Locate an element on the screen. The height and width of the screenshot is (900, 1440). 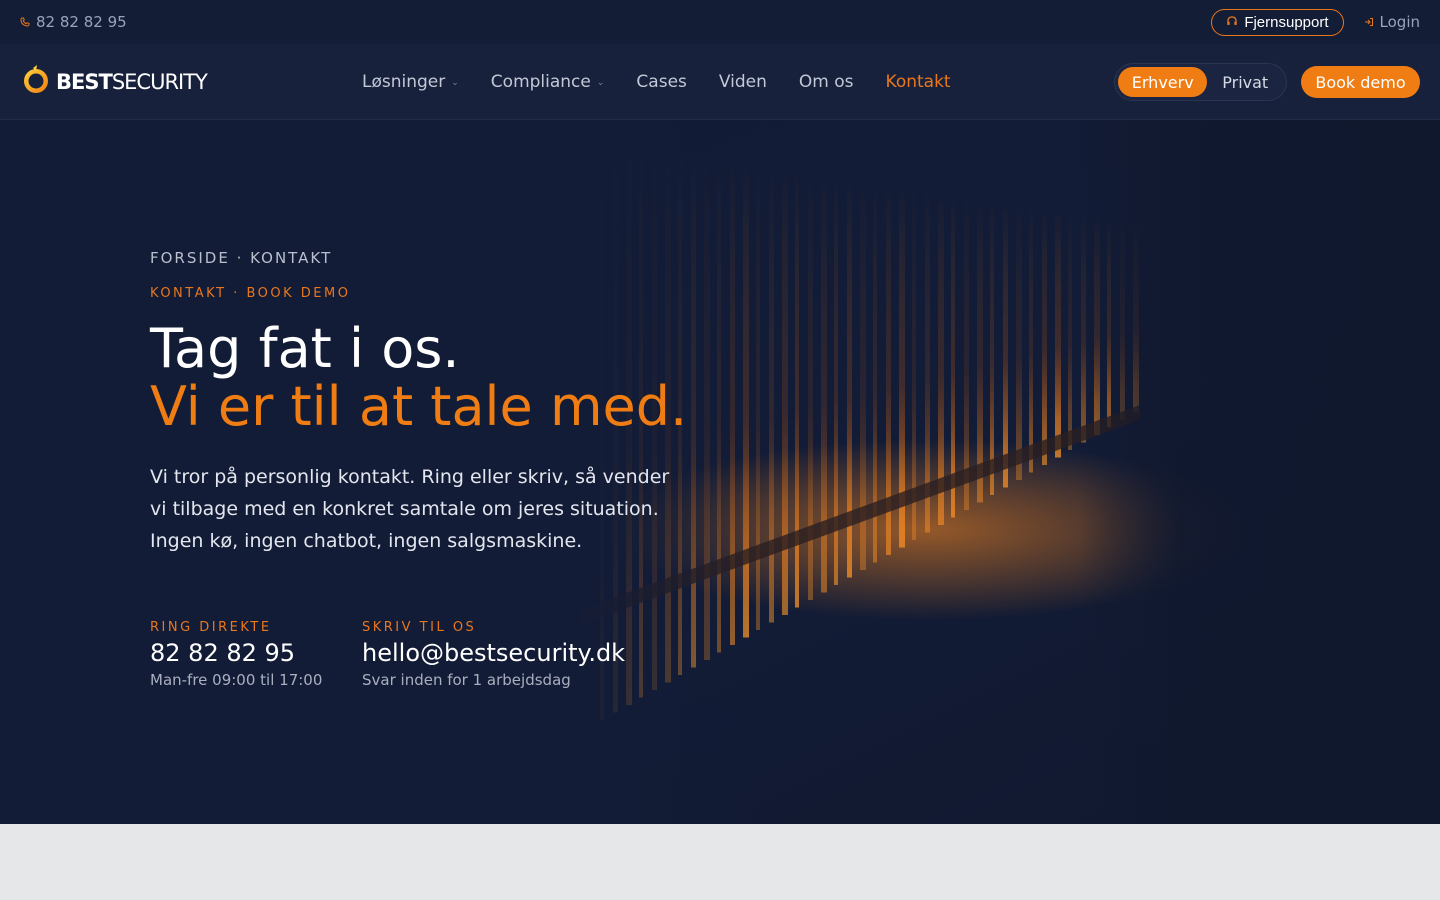
nav-item-cases: Cases is located at coordinates (661, 82).